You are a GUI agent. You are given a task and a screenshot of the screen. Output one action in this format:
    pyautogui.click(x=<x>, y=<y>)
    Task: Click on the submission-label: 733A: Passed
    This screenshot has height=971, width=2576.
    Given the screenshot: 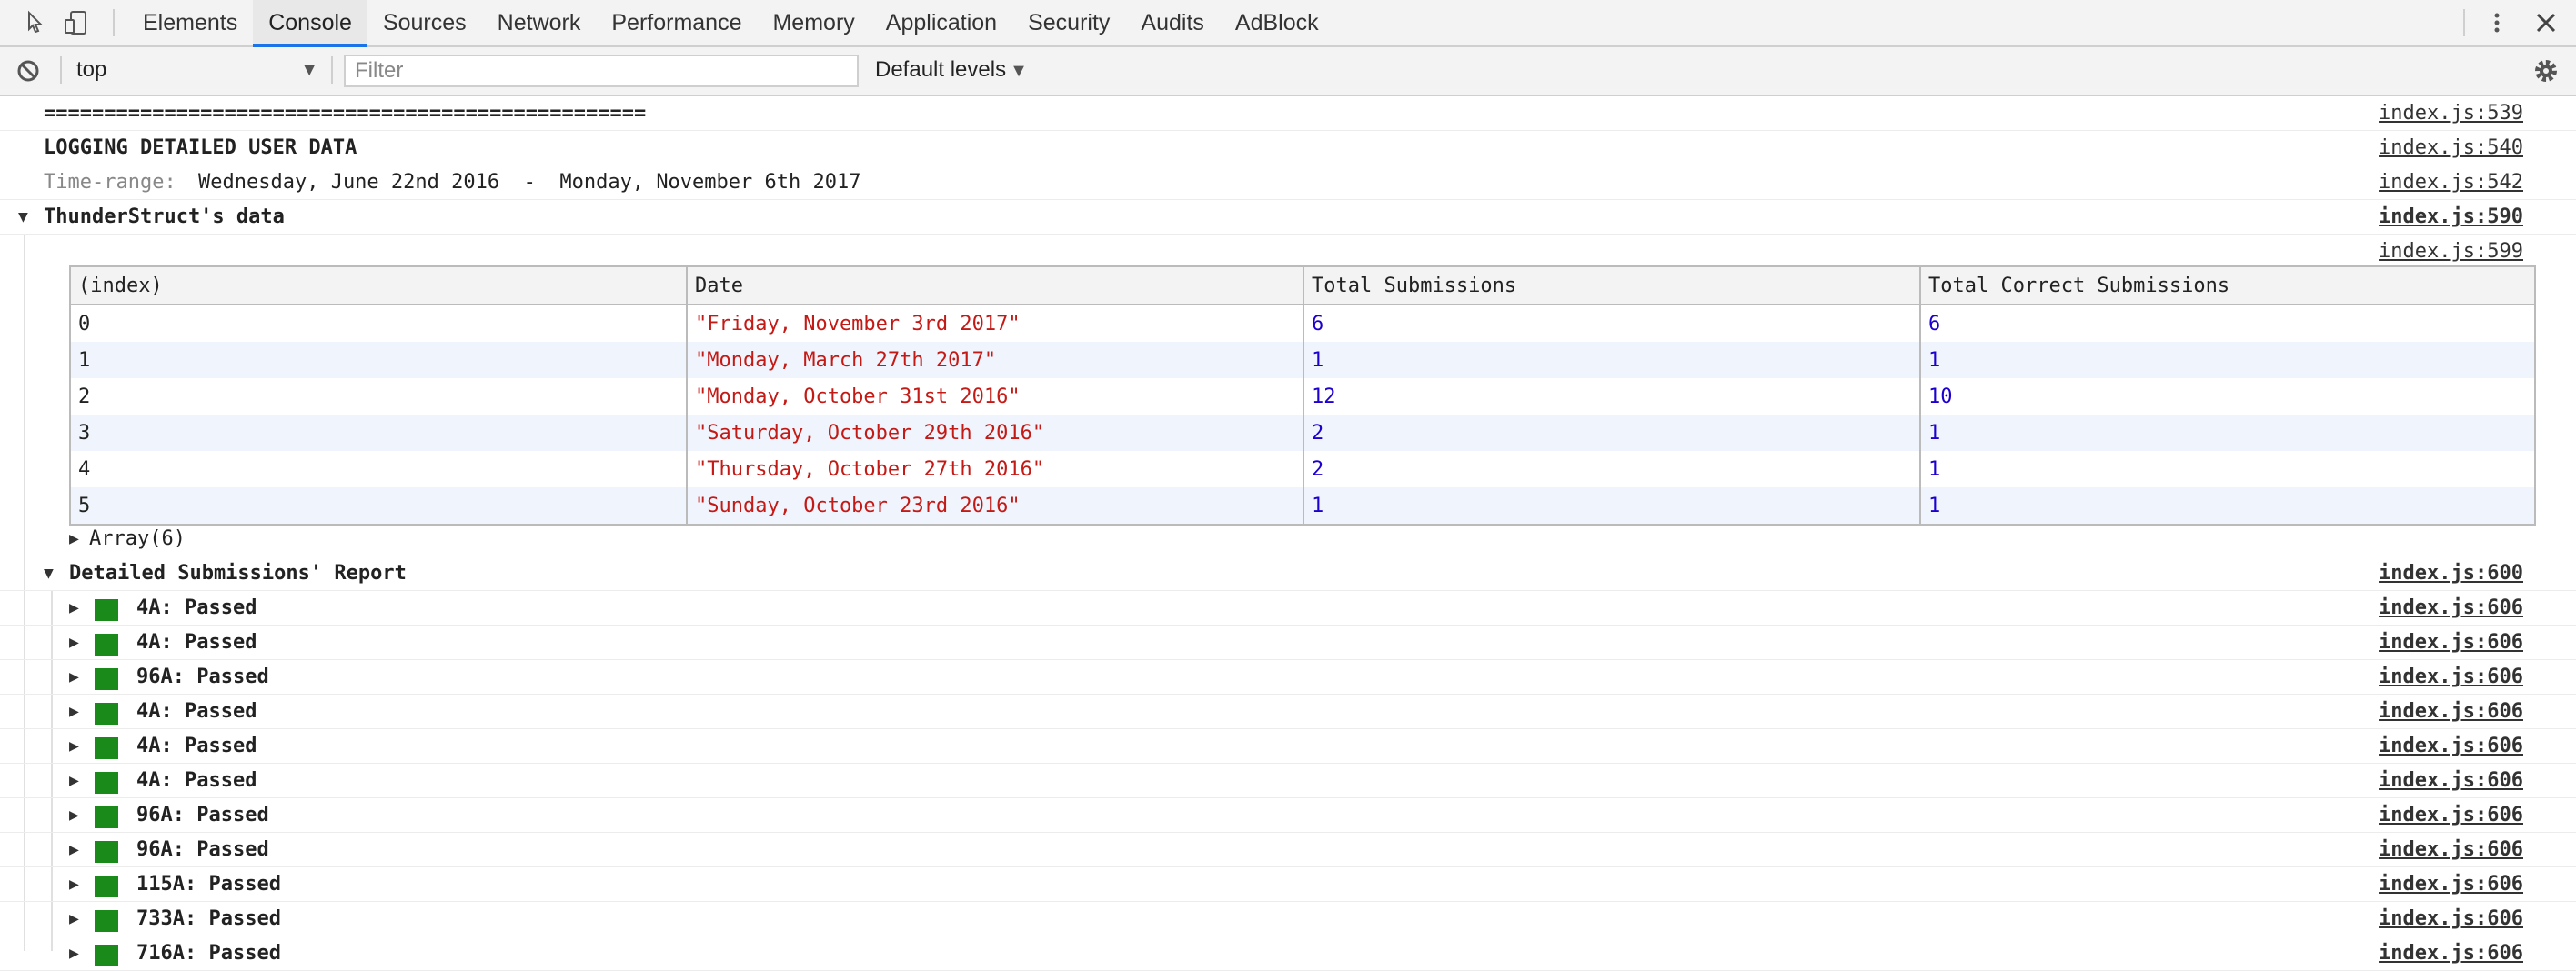 What is the action you would take?
    pyautogui.click(x=208, y=918)
    